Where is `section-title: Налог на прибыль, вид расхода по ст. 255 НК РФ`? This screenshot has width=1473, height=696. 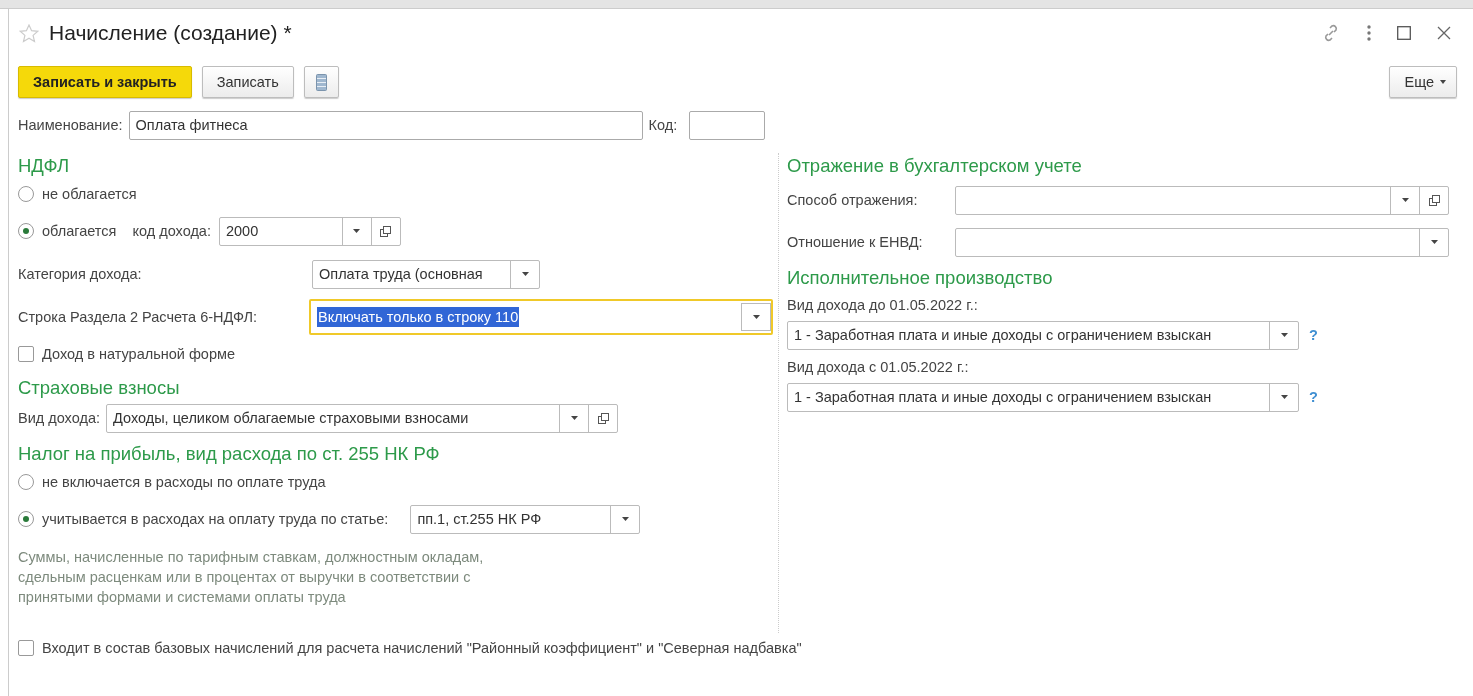
section-title: Налог на прибыль, вид расхода по ст. 255 НК РФ is located at coordinates (229, 454).